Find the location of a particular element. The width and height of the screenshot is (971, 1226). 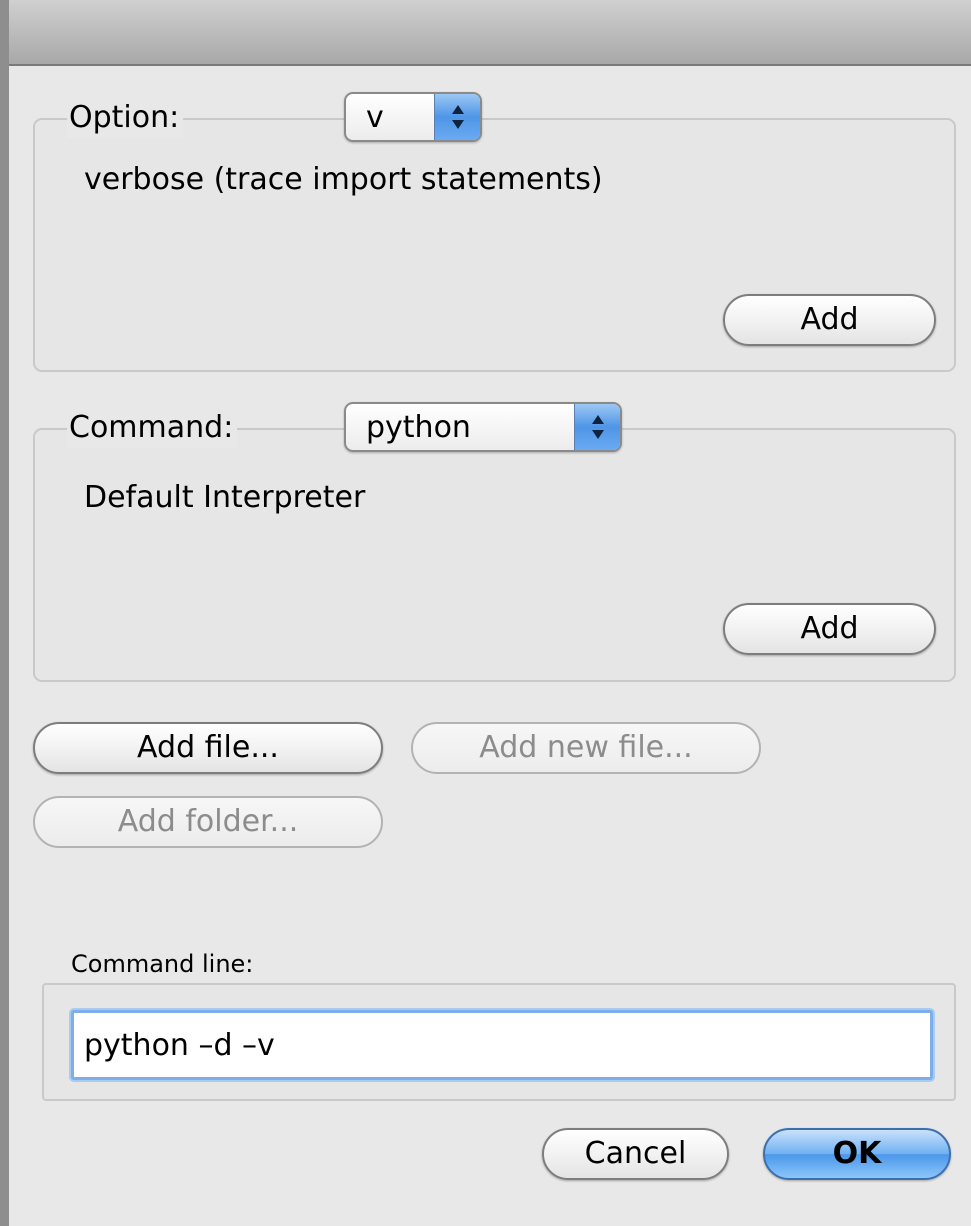

ok-button: OK is located at coordinates (857, 1154).